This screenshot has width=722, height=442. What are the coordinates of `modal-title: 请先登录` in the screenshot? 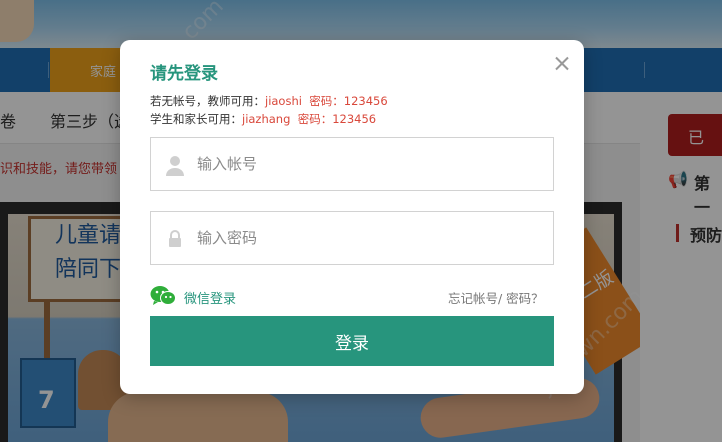 It's located at (184, 74).